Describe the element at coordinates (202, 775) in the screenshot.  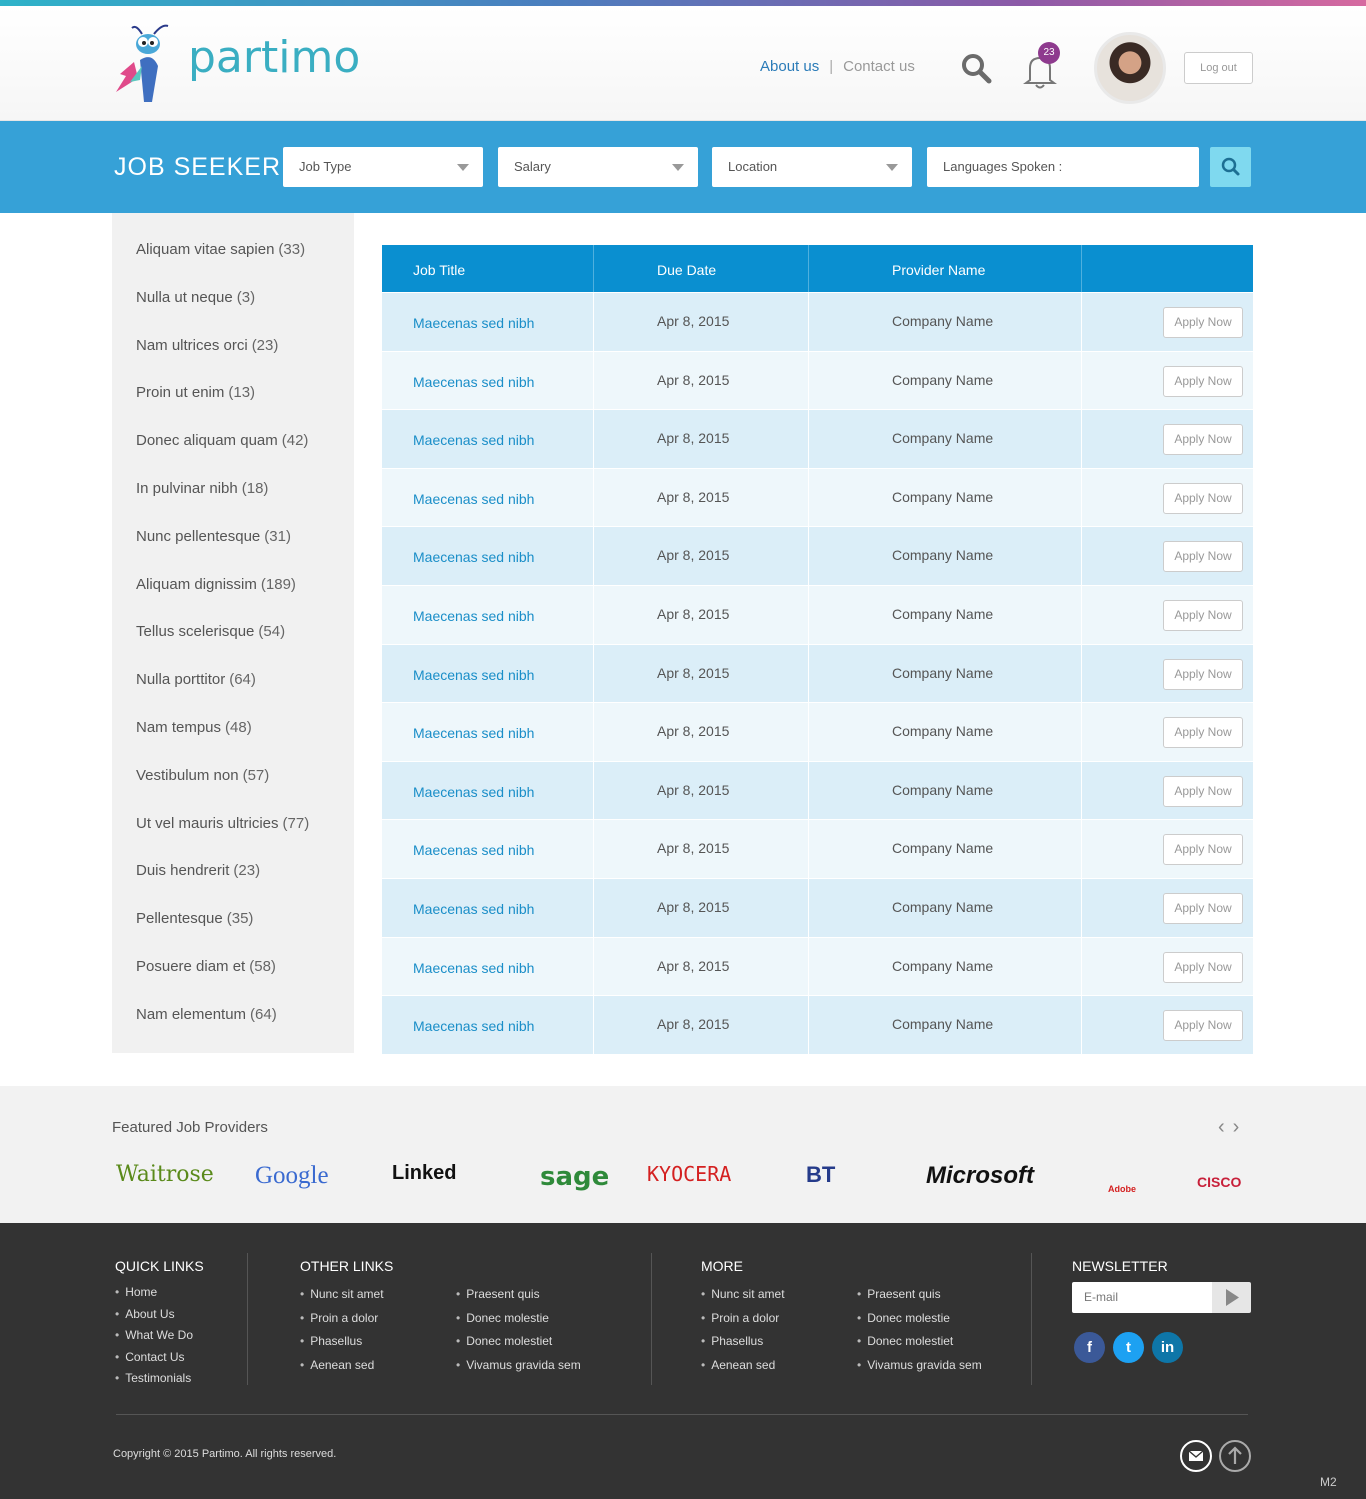
I see `sidebar-item: Vestibulum non (57)` at that location.